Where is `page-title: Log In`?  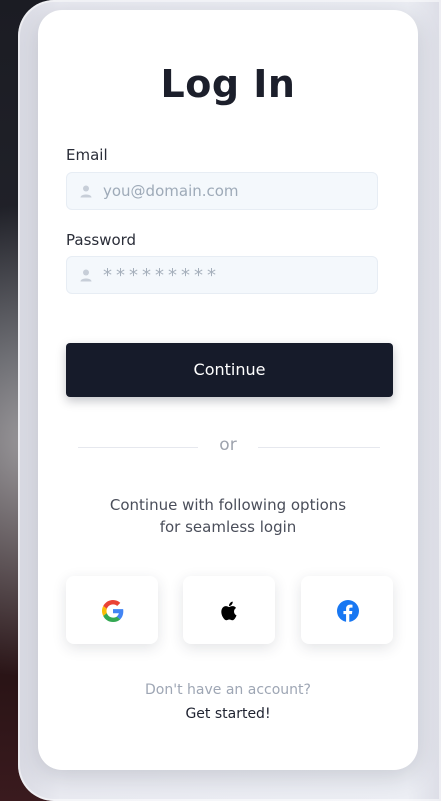 page-title: Log In is located at coordinates (228, 84).